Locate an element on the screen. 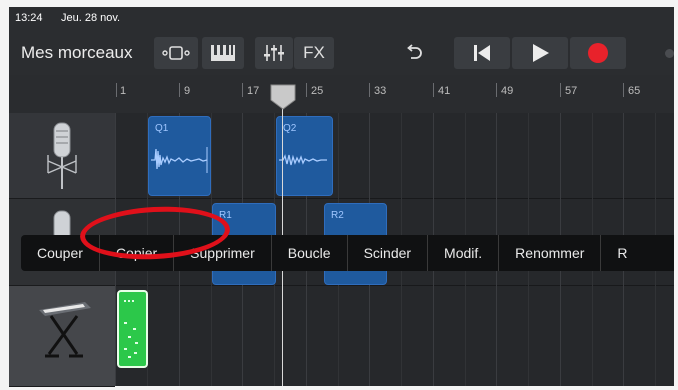 This screenshot has height=390, width=678. undo-icon is located at coordinates (414, 51).